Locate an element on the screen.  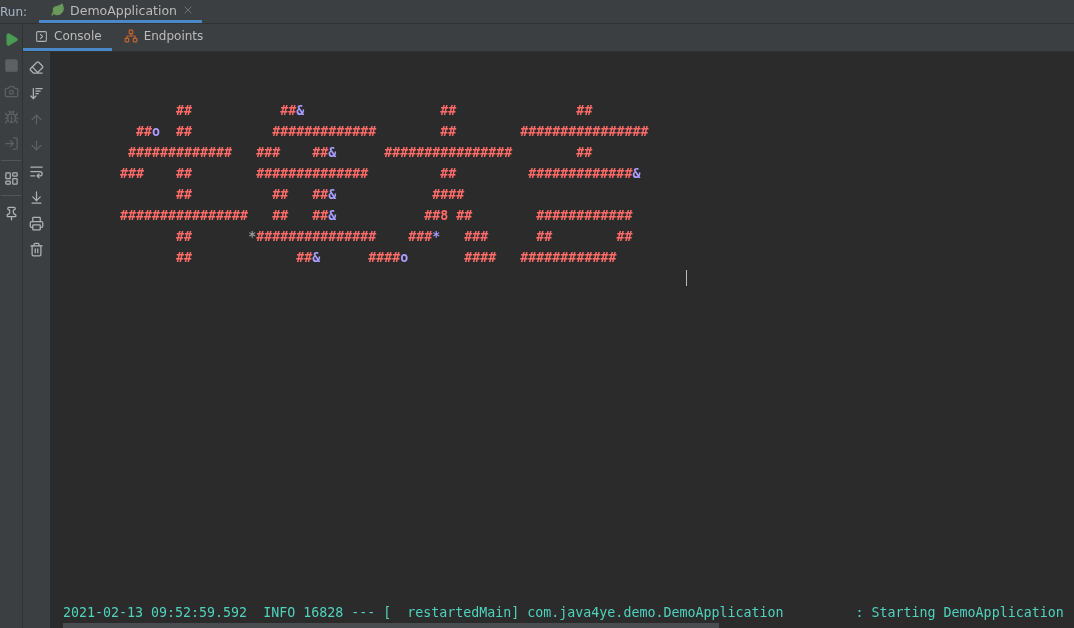
horizontal-scrollbar is located at coordinates (391, 625).